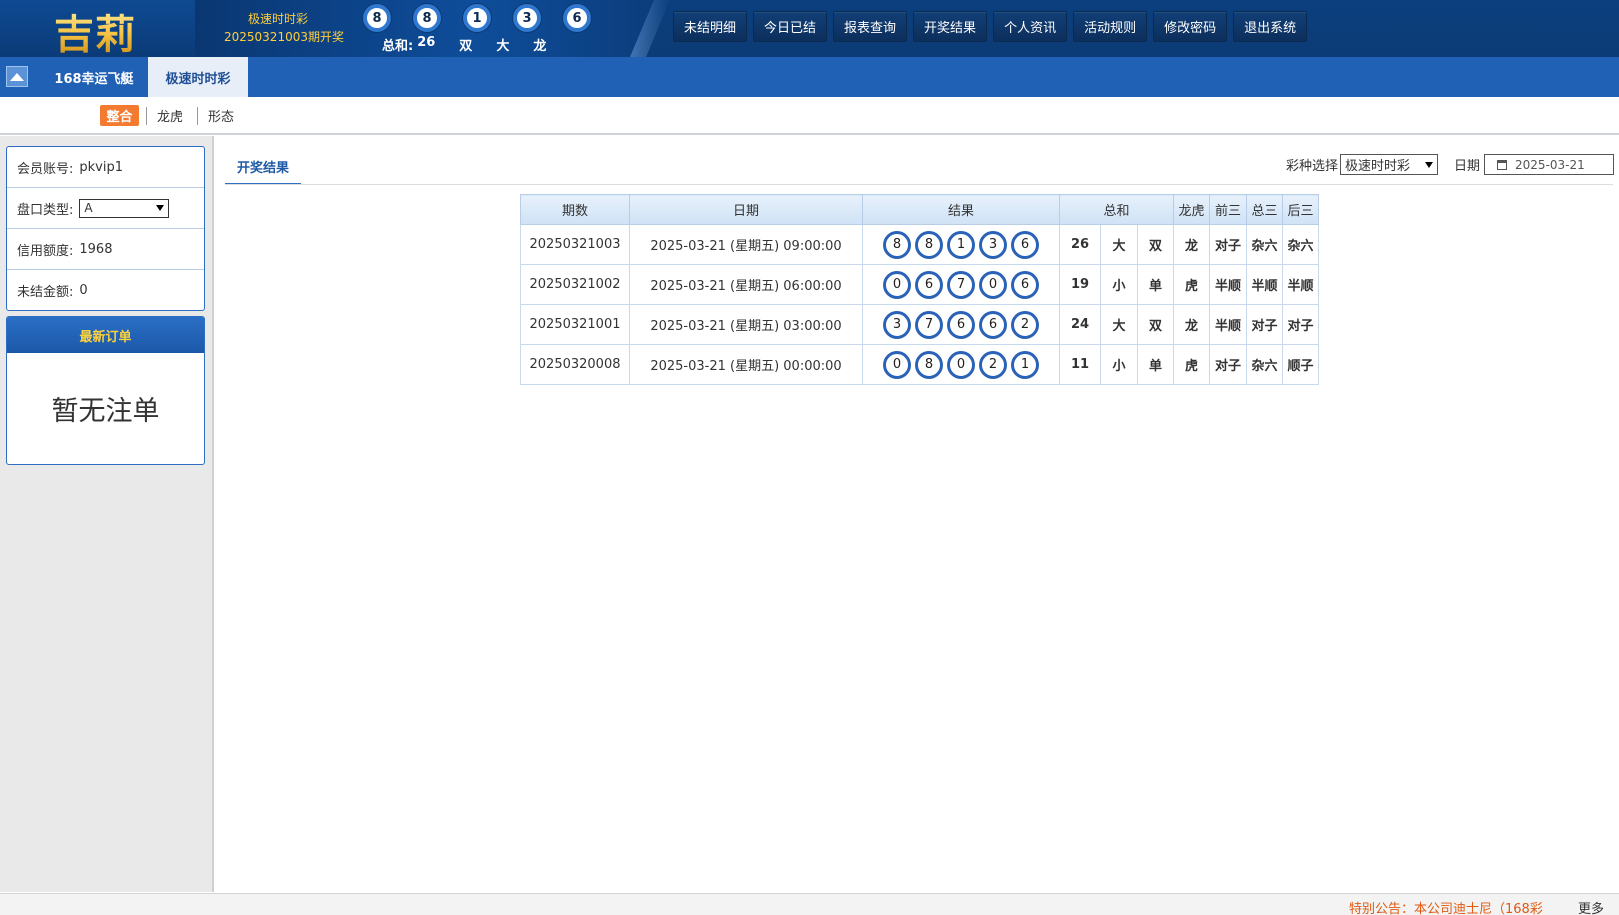  What do you see at coordinates (97, 28) in the screenshot?
I see `logo-area: 吉莉` at bounding box center [97, 28].